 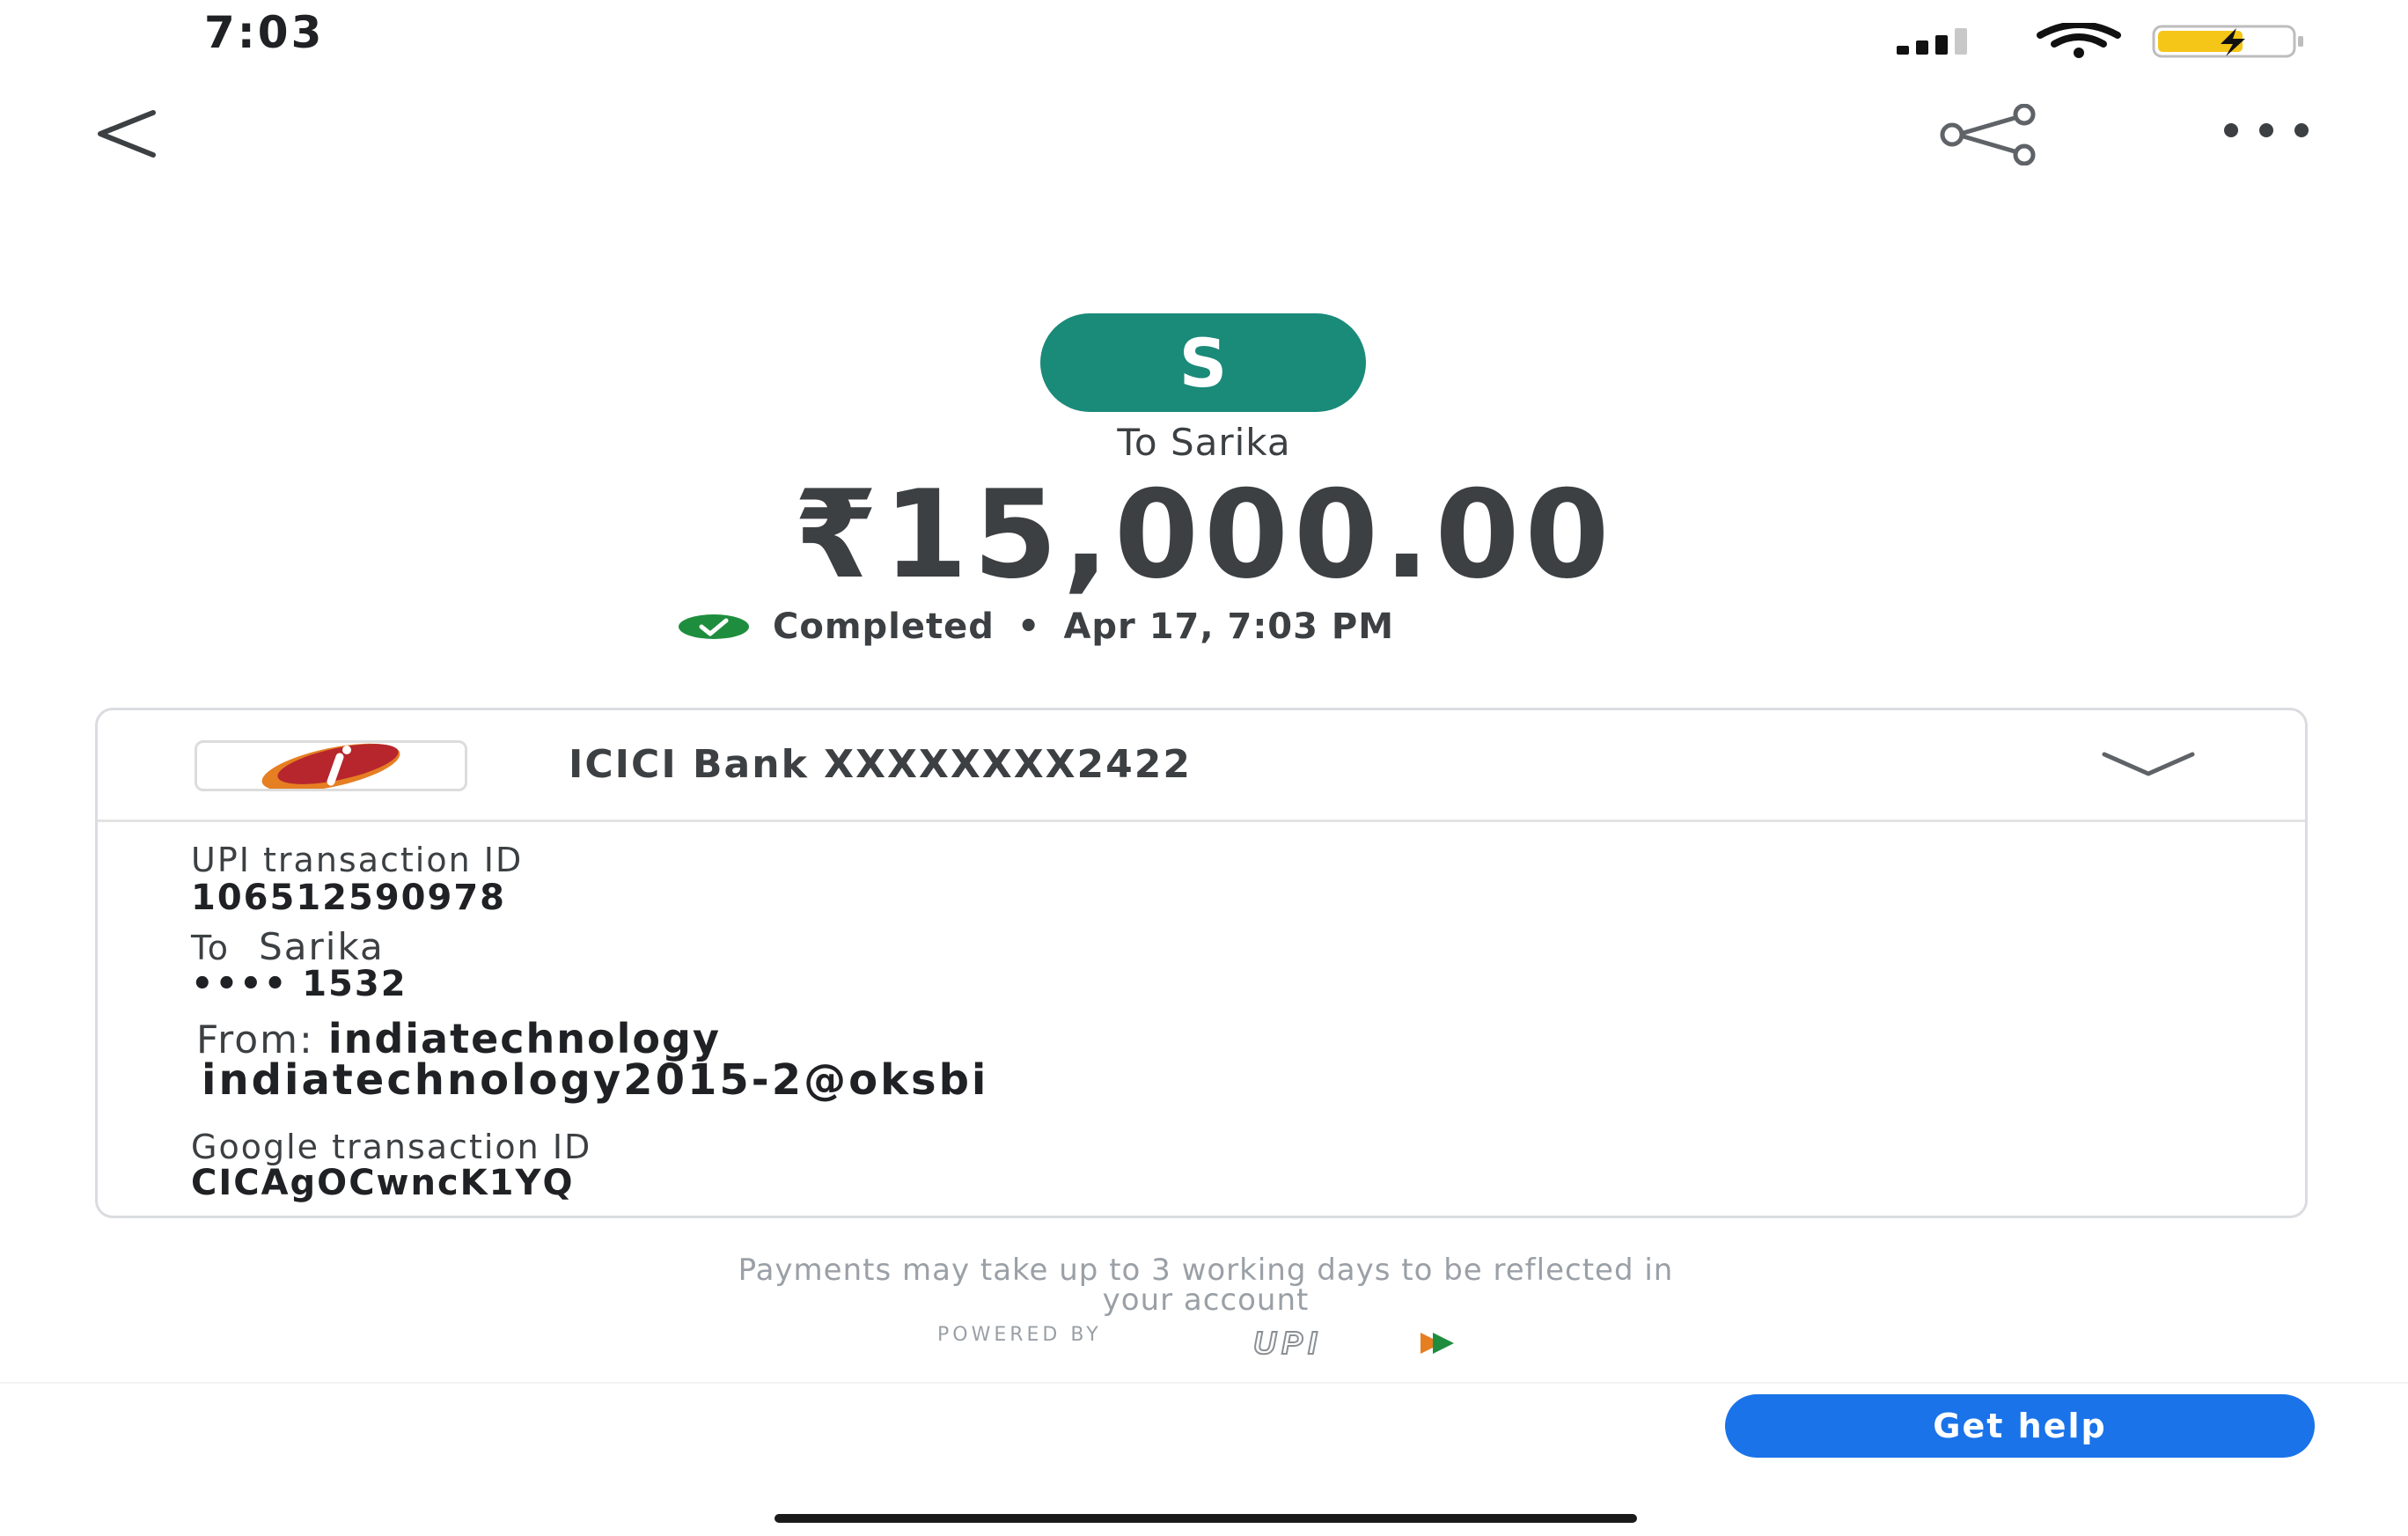 What do you see at coordinates (1203, 362) in the screenshot?
I see `recipient-avatar: S` at bounding box center [1203, 362].